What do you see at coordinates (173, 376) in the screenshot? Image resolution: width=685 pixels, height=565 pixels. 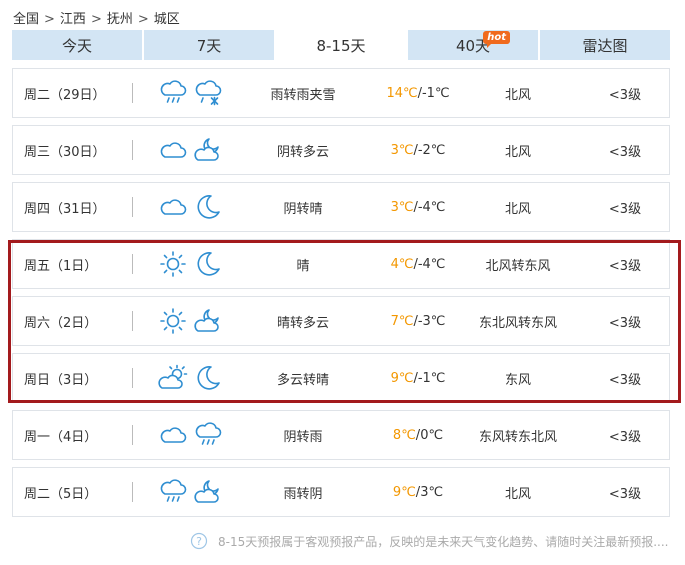 I see `partly-cloudy-day-icon` at bounding box center [173, 376].